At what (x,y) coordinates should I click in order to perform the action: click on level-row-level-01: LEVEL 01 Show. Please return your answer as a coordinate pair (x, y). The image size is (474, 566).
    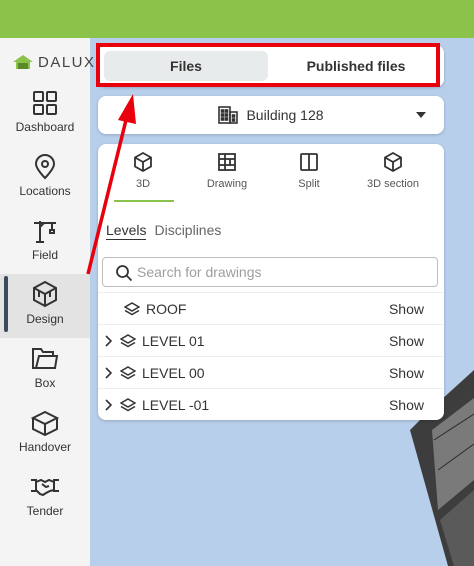
    Looking at the image, I should click on (271, 340).